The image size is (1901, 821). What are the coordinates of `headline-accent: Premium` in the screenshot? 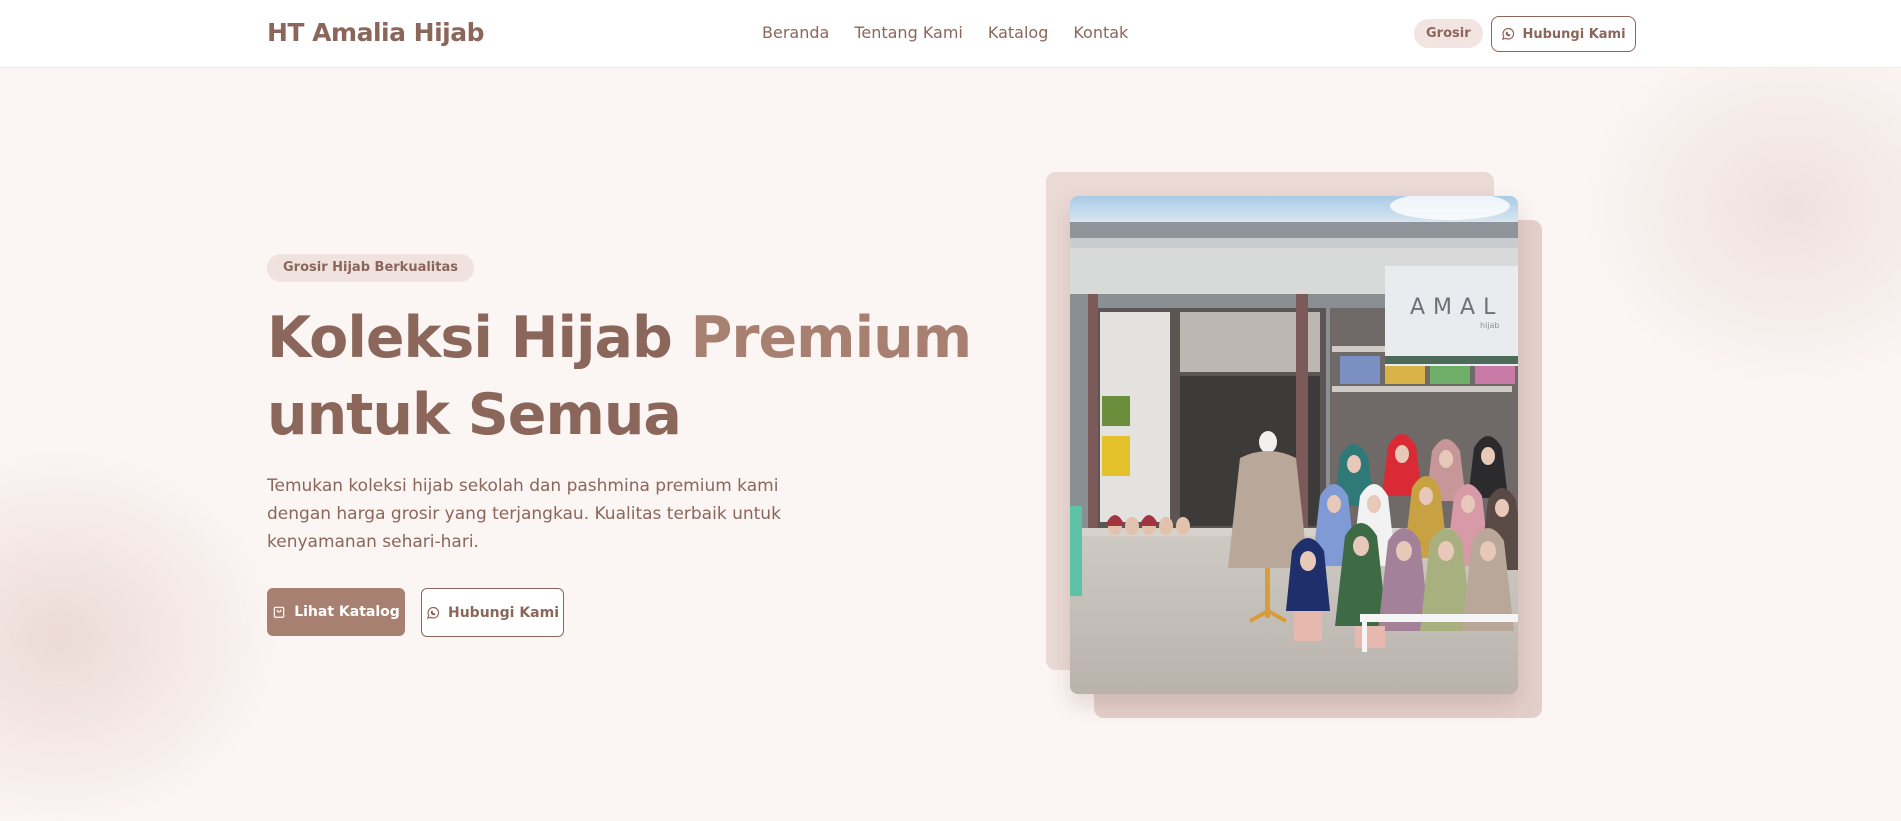 It's located at (831, 338).